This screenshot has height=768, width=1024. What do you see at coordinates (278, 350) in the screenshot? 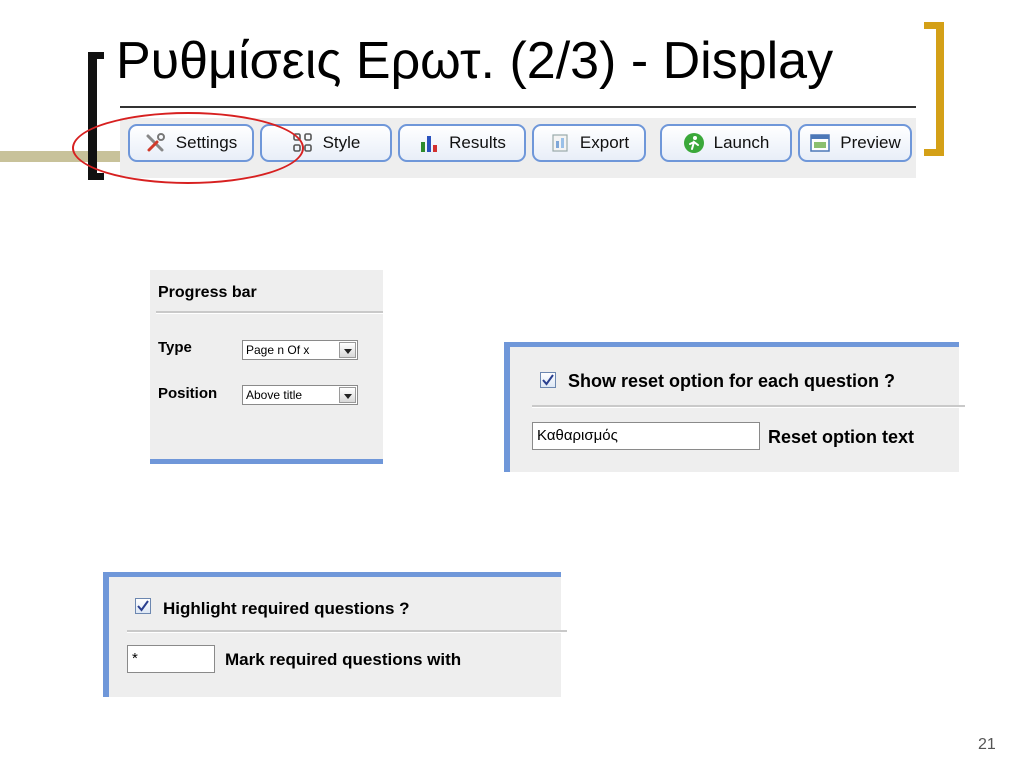
I see `type-select-value: Page n Of x` at bounding box center [278, 350].